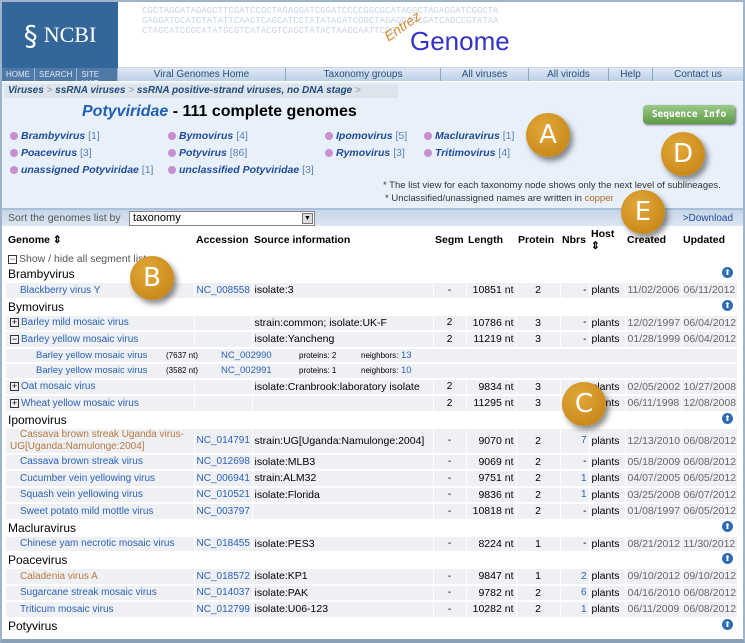 This screenshot has width=745, height=643. Describe the element at coordinates (38, 560) in the screenshot. I see `group-name: Poacevirus` at that location.